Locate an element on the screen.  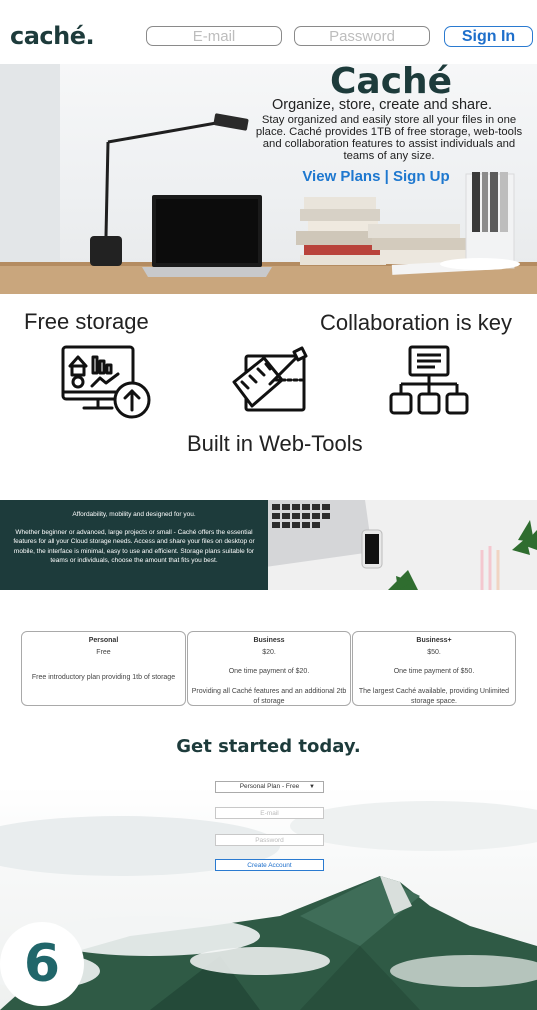
password-field is located at coordinates (362, 36).